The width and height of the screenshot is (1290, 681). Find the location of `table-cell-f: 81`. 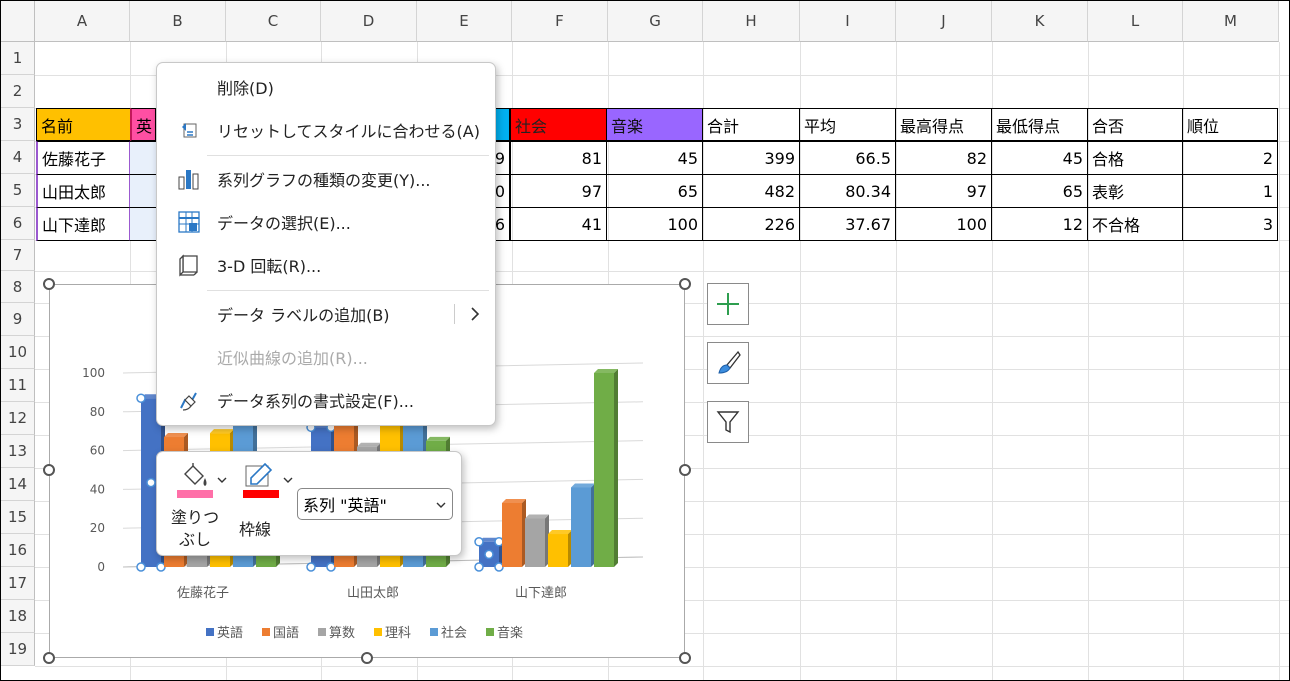

table-cell-f: 81 is located at coordinates (558, 158).